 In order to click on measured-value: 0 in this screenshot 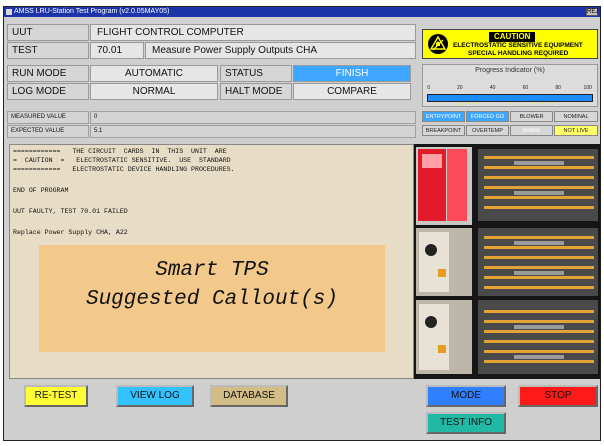, I will do `click(253, 117)`.